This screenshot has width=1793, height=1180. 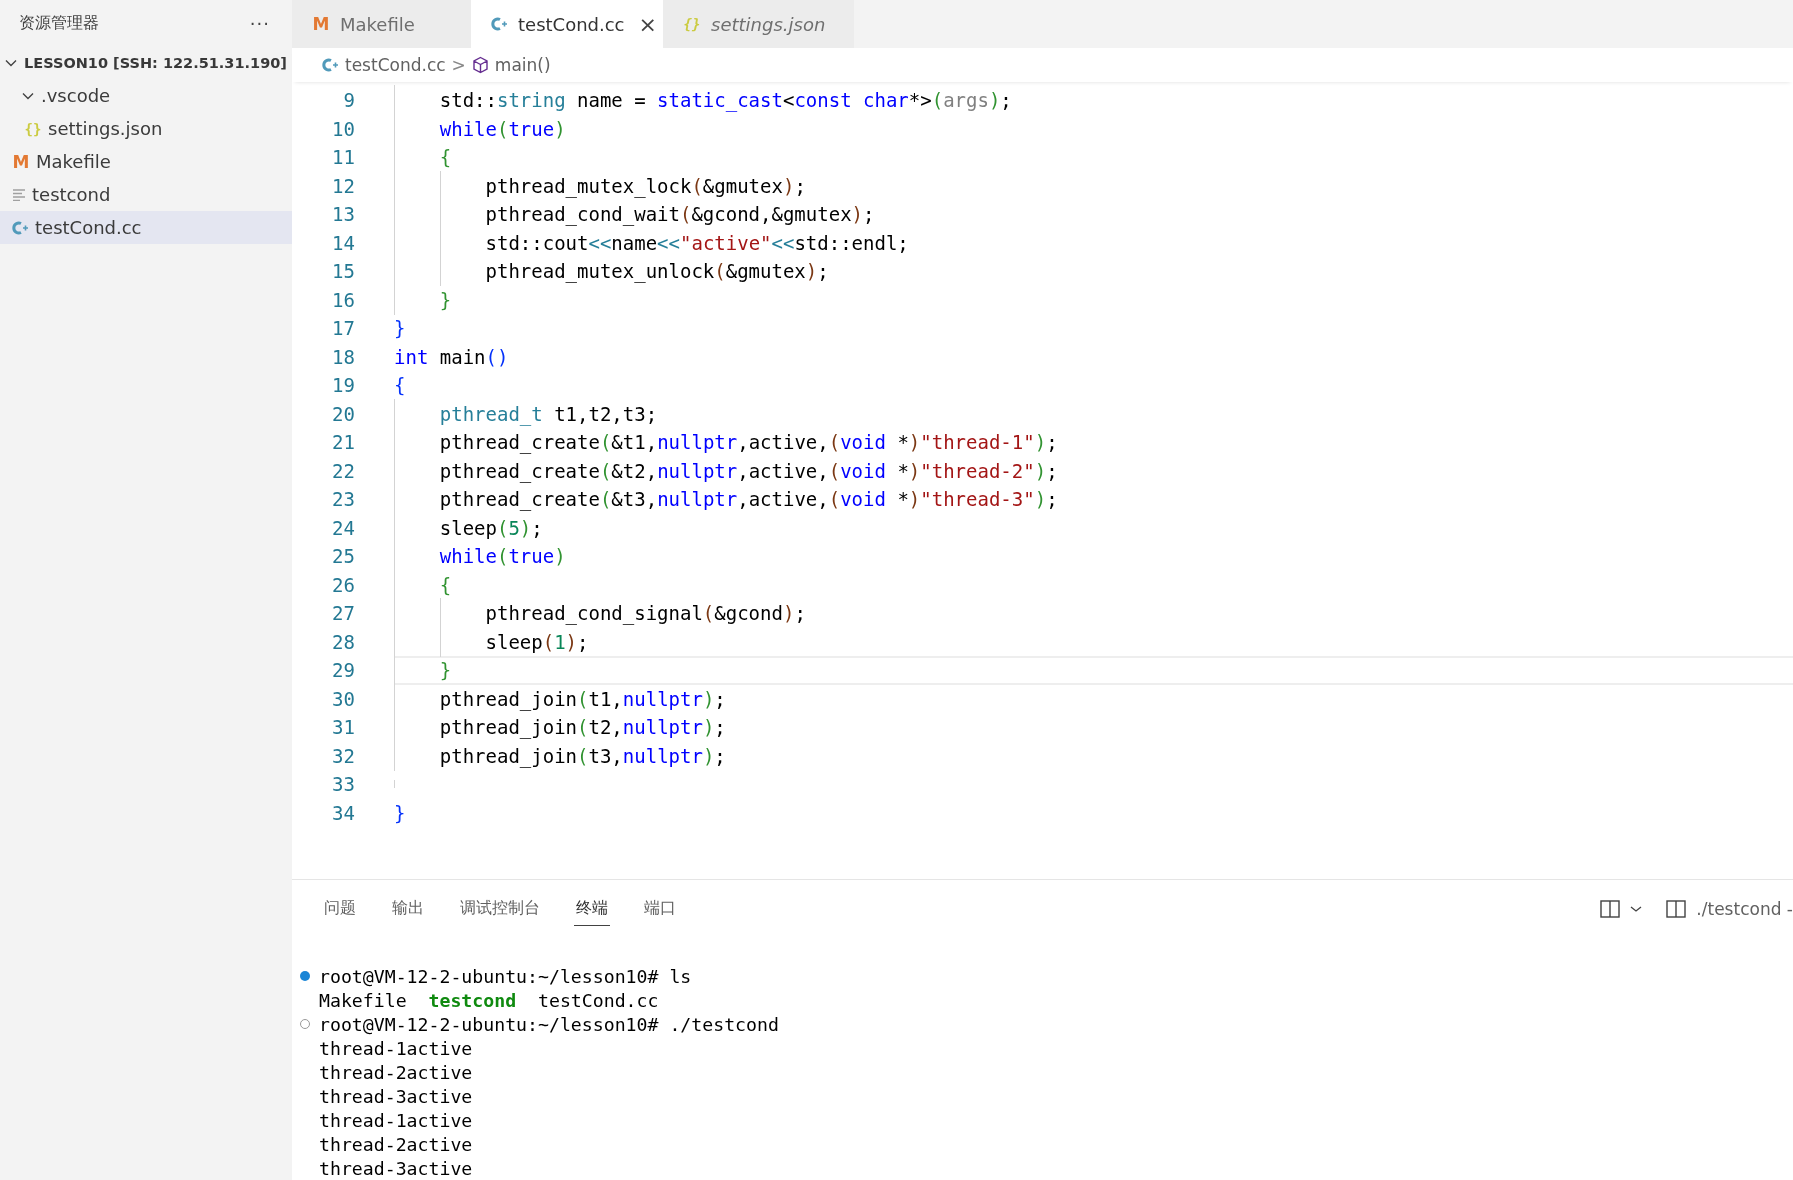 I want to click on code-line: pthread_cond_wait(&gcond,&gmutex);, so click(x=634, y=214).